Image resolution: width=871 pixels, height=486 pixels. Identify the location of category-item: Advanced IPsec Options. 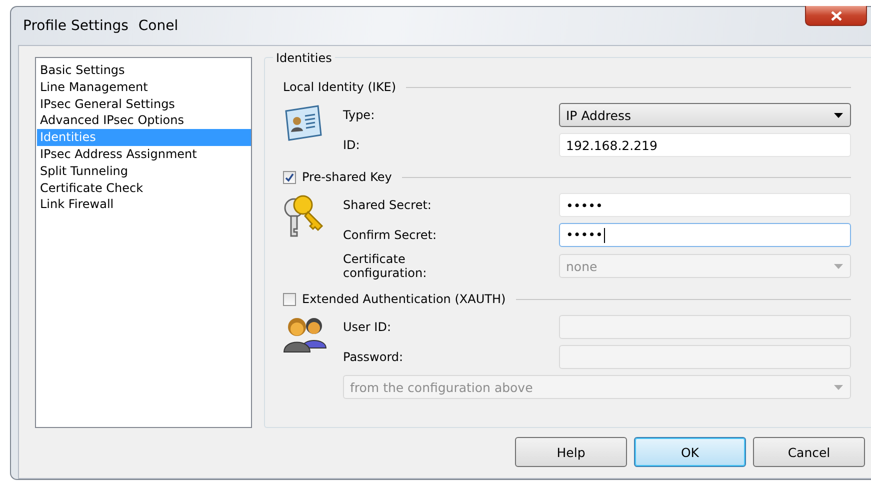
(144, 121).